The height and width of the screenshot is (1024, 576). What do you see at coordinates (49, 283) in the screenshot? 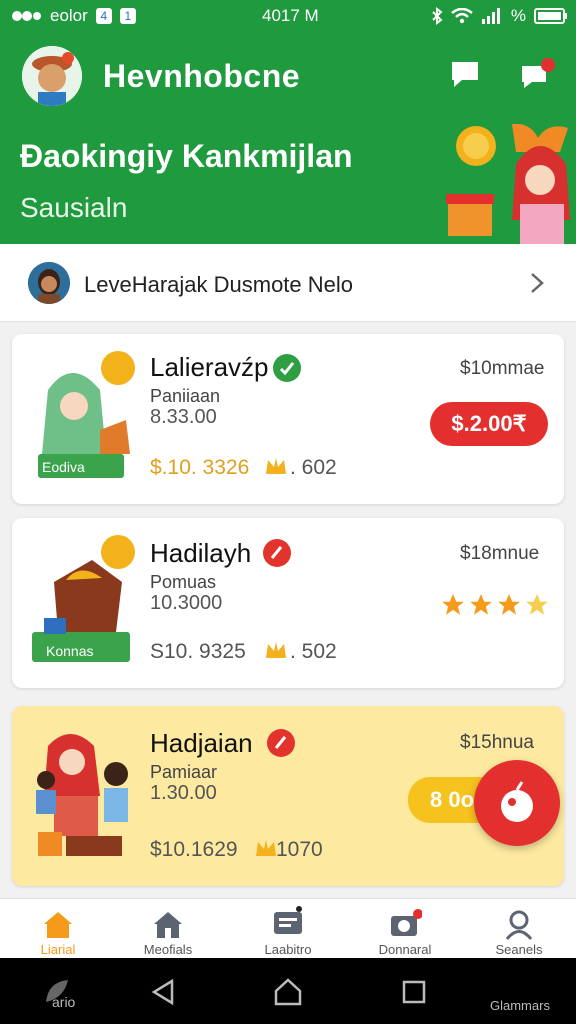
I see `profile-avatar` at bounding box center [49, 283].